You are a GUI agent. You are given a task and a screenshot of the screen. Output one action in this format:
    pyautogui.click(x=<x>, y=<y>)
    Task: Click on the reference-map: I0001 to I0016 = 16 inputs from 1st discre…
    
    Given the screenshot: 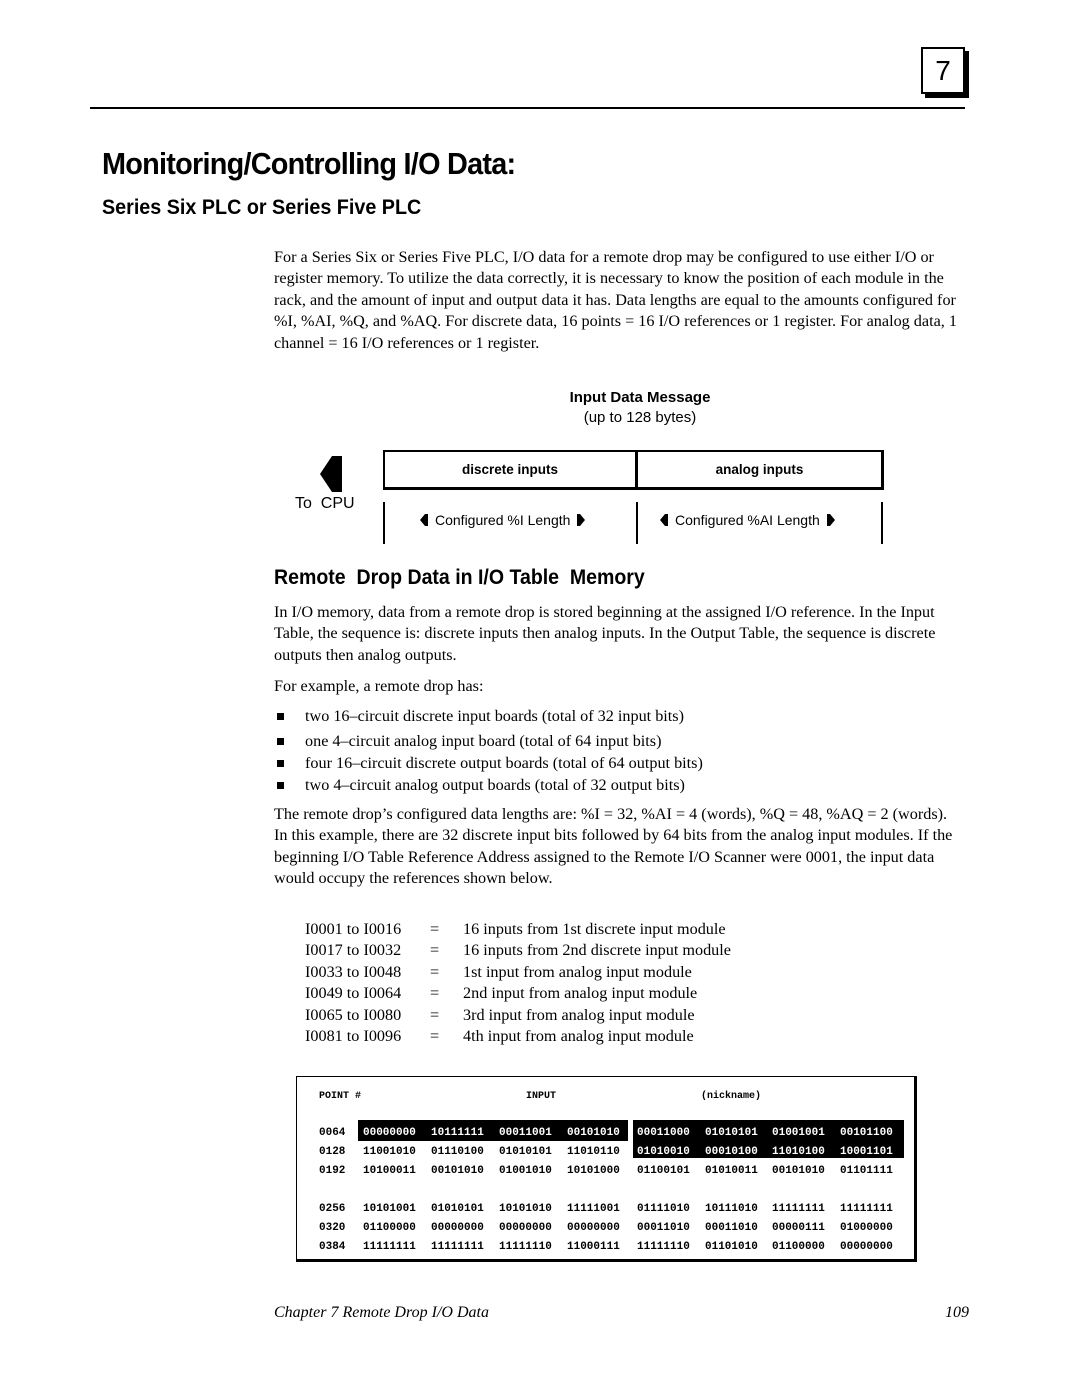 What is the action you would take?
    pyautogui.click(x=518, y=983)
    